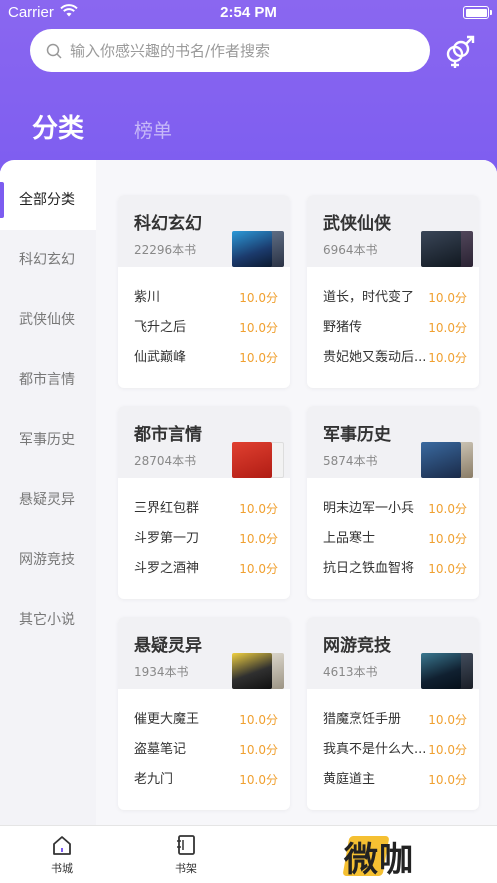 This screenshot has width=497, height=883. What do you see at coordinates (357, 435) in the screenshot?
I see `card-title: 军事历史` at bounding box center [357, 435].